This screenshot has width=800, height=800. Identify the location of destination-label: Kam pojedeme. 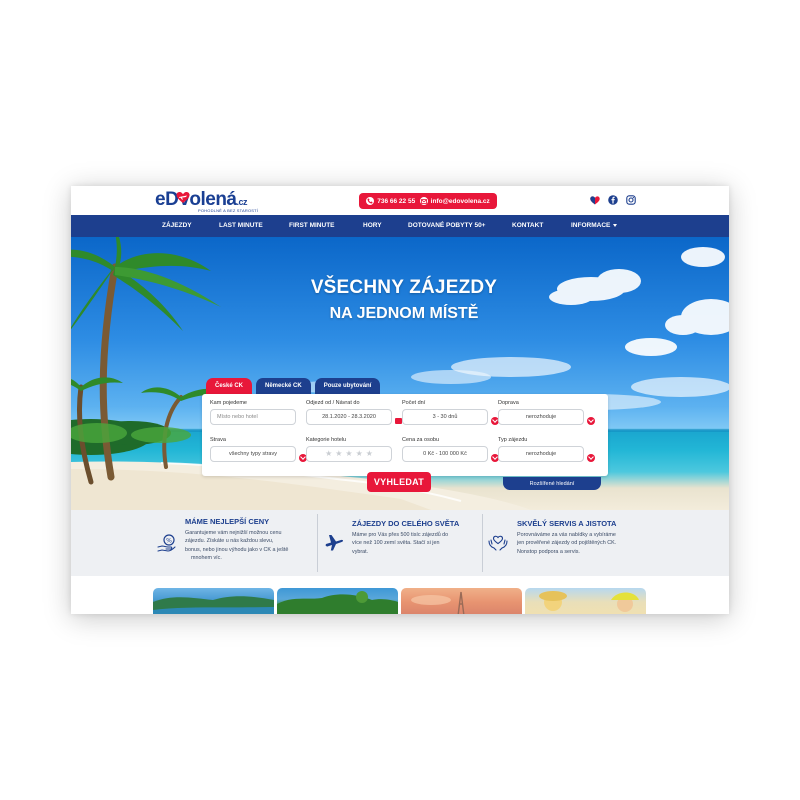
(228, 403).